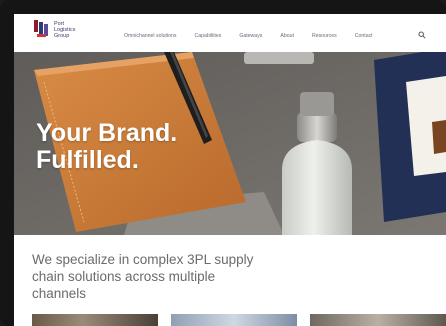 The width and height of the screenshot is (446, 326). What do you see at coordinates (250, 36) in the screenshot?
I see `nav-gateways: Gateways` at bounding box center [250, 36].